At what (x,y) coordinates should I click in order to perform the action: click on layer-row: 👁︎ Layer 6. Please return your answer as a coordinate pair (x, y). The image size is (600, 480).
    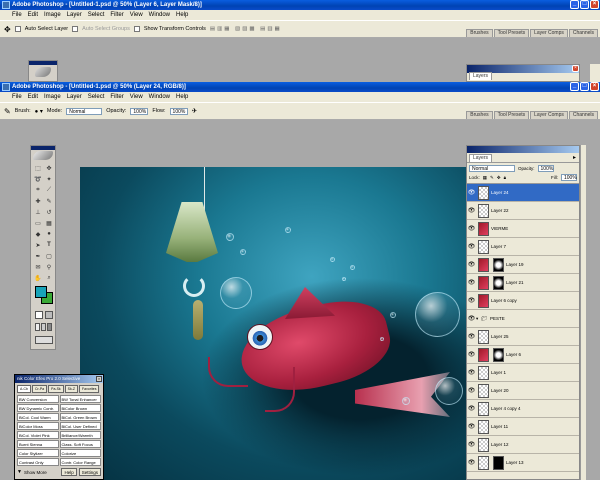
    Looking at the image, I should click on (523, 355).